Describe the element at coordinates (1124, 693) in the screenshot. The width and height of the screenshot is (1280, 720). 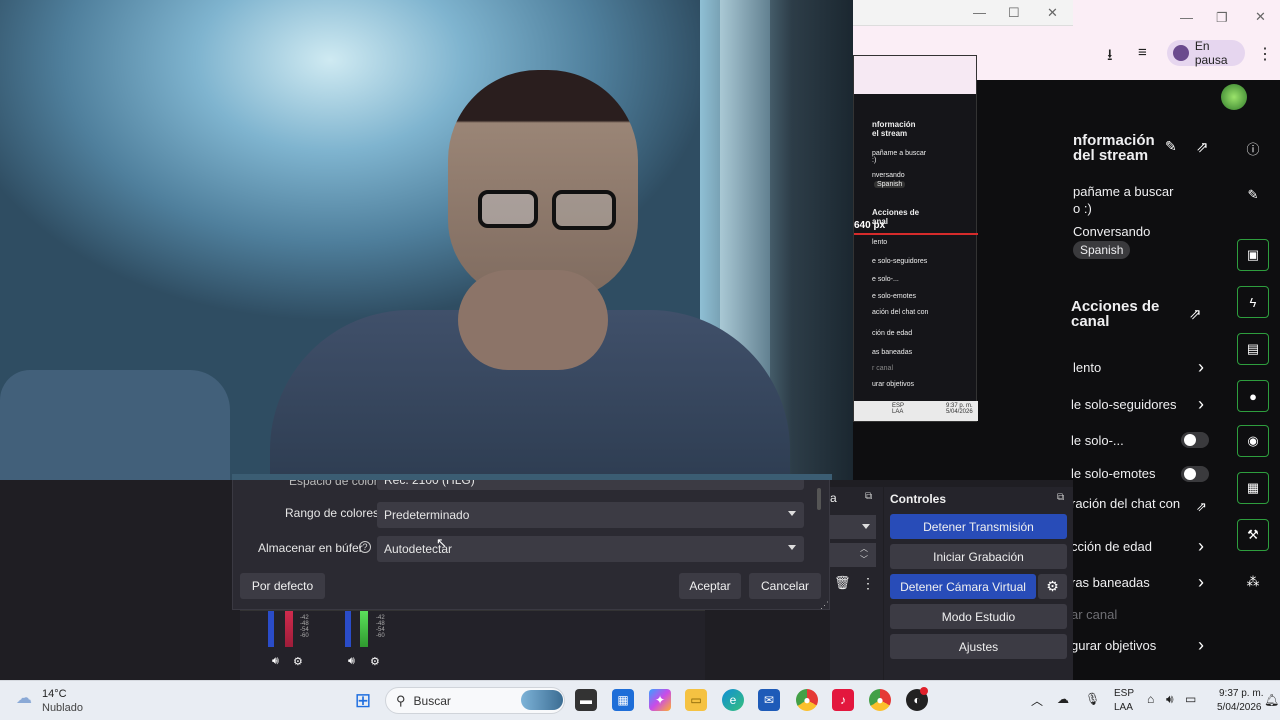
I see `input-language: ESP` at that location.